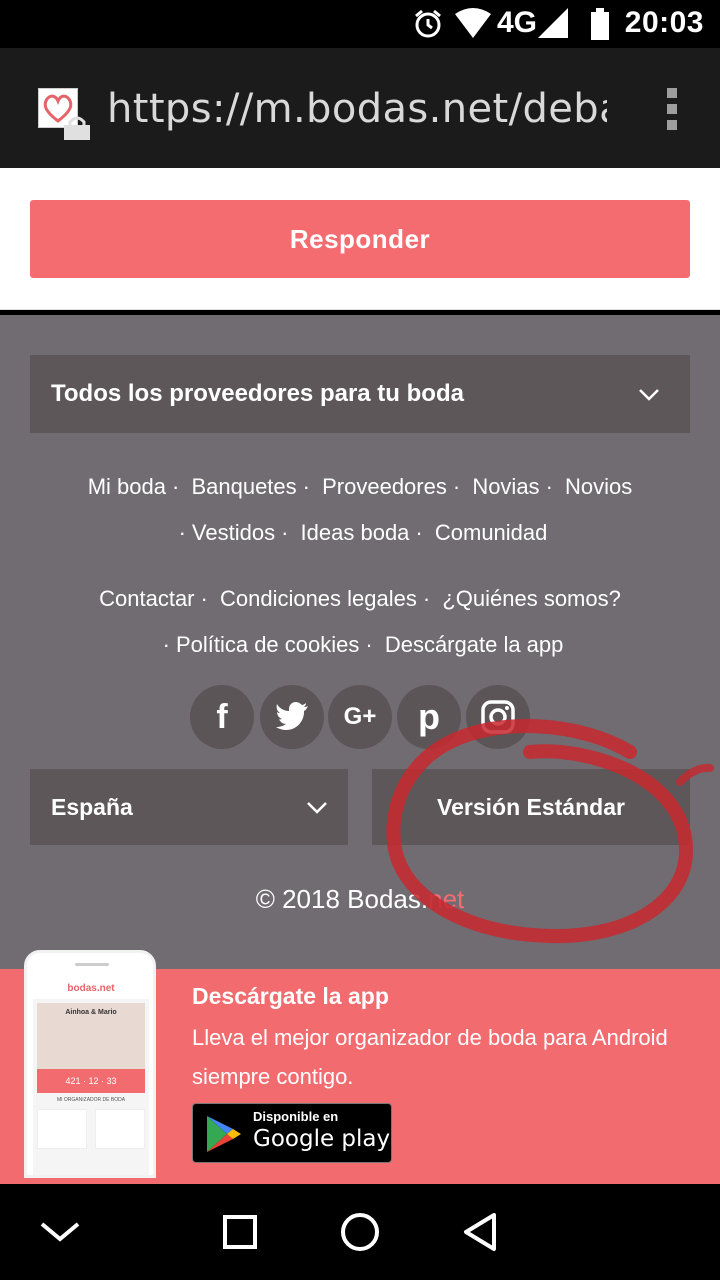  What do you see at coordinates (91, 1100) in the screenshot?
I see `phone-organizer: MI ORGANIZADOR DE BODA` at bounding box center [91, 1100].